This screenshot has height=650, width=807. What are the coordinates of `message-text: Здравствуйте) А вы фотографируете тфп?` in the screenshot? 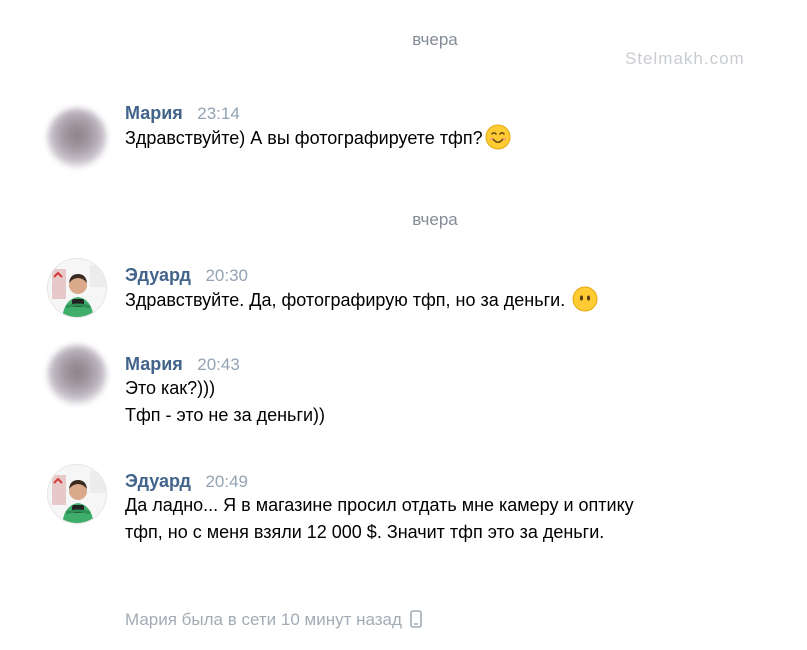 It's located at (445, 141).